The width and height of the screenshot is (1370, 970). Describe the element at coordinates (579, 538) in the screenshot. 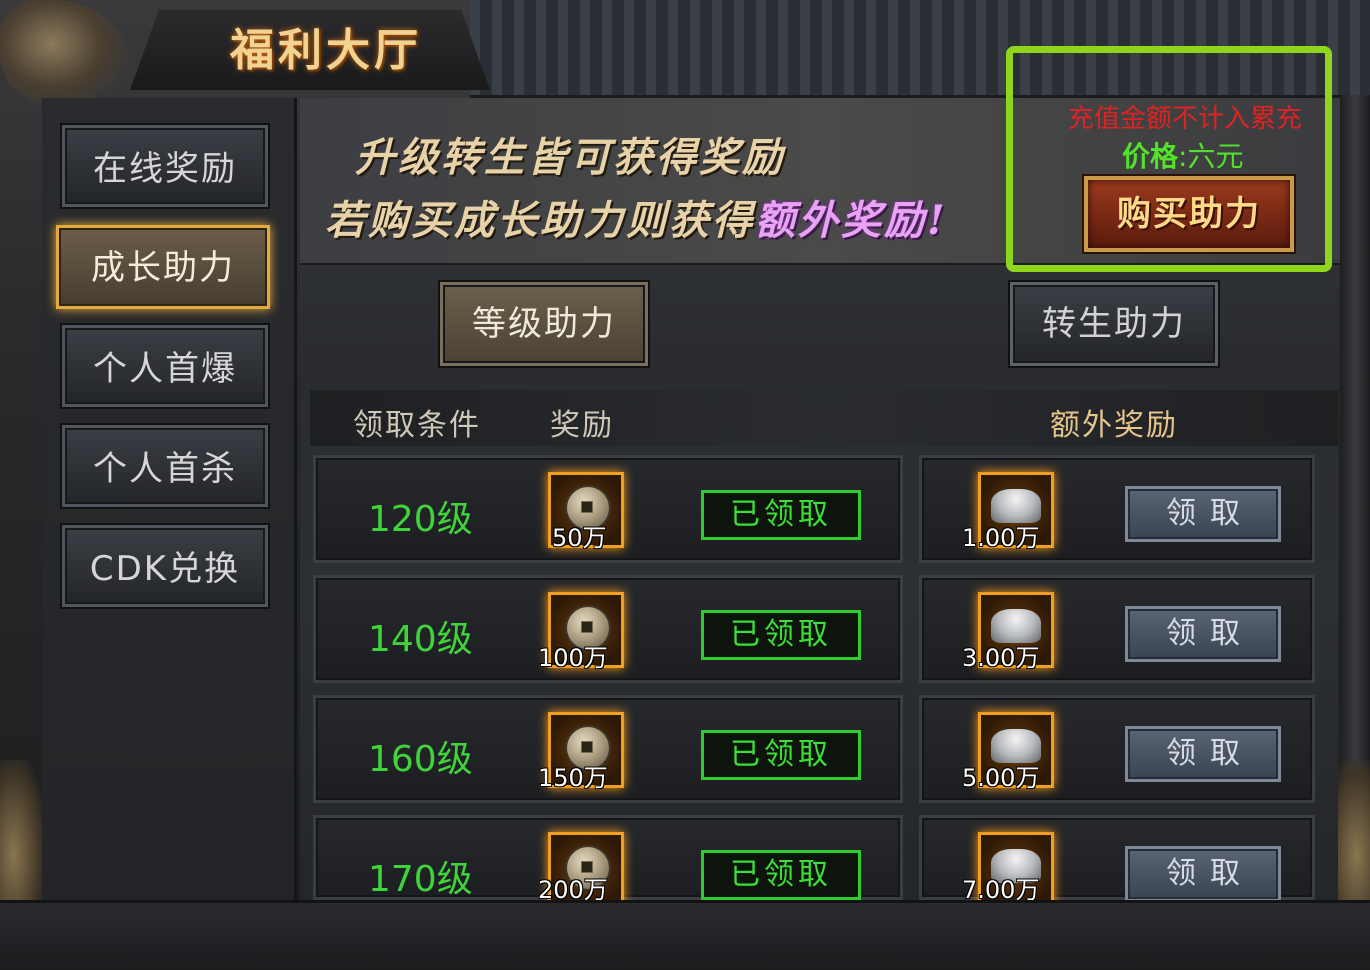

I see `reward-quantity: 50万` at that location.